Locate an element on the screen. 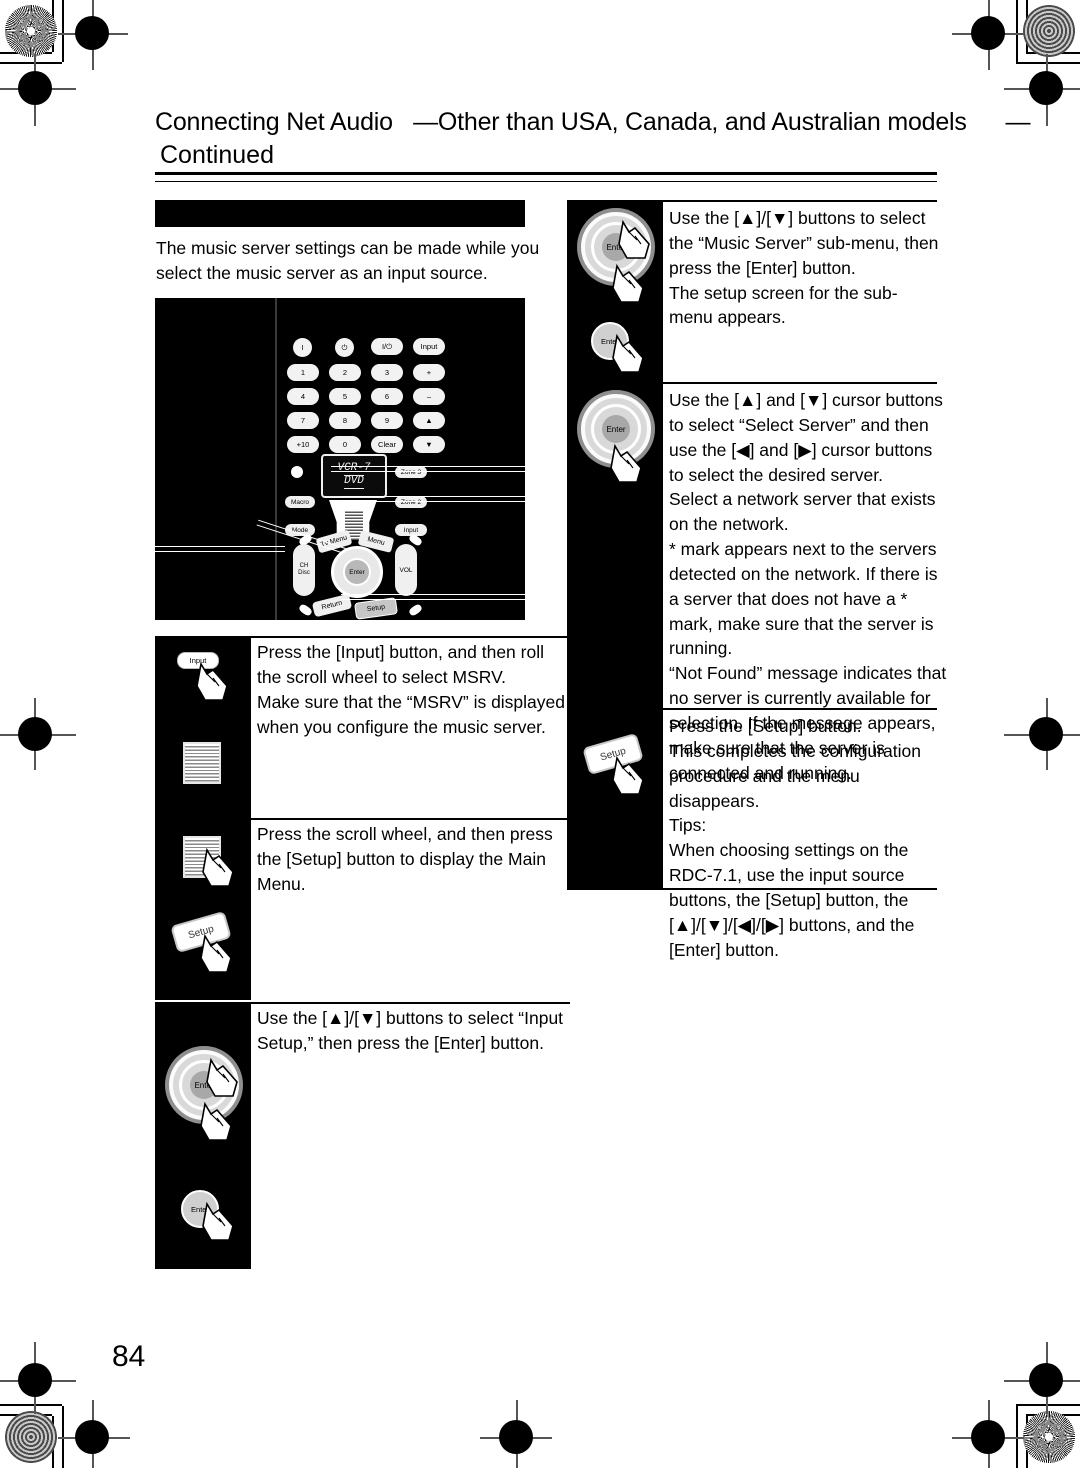 This screenshot has height=1468, width=1080. key-5: 5 is located at coordinates (345, 396).